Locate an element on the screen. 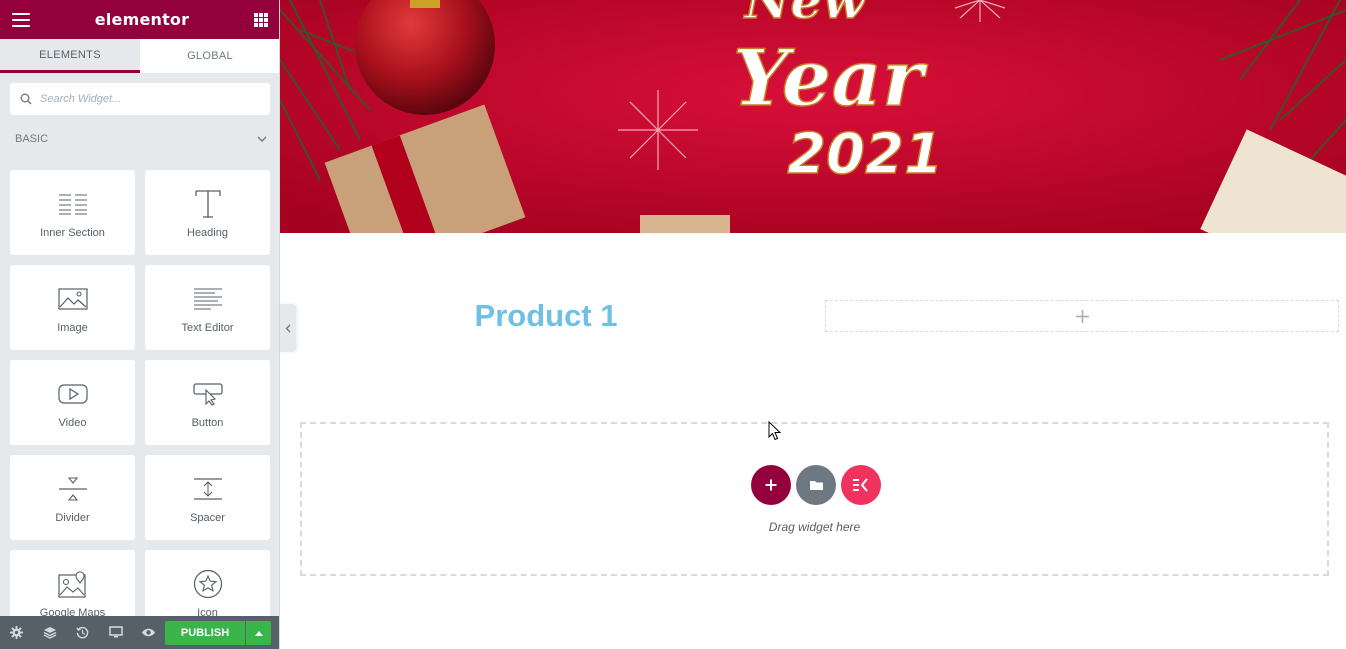 This screenshot has height=649, width=1346. menu-icon is located at coordinates (21, 19).